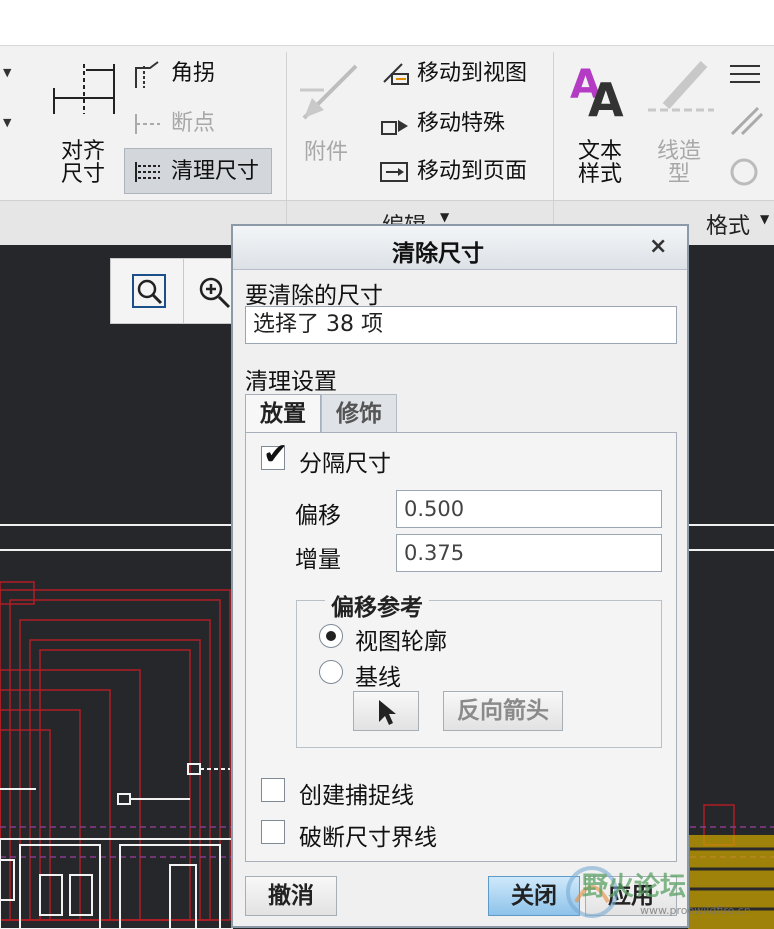  I want to click on reverse-arrow-button: 反向箭头, so click(503, 711).